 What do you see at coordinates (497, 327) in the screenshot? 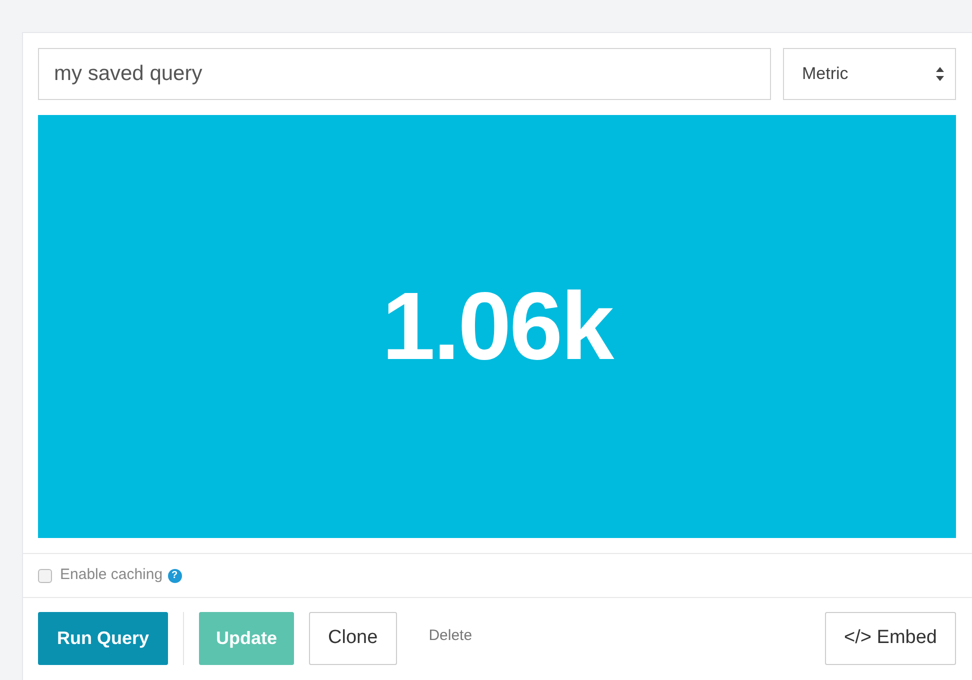
I see `metric-value: 1.06k` at bounding box center [497, 327].